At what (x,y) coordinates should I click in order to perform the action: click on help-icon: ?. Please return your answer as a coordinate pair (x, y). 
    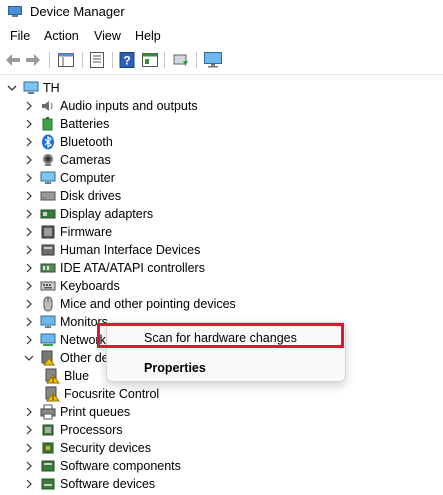
    Looking at the image, I should click on (127, 60).